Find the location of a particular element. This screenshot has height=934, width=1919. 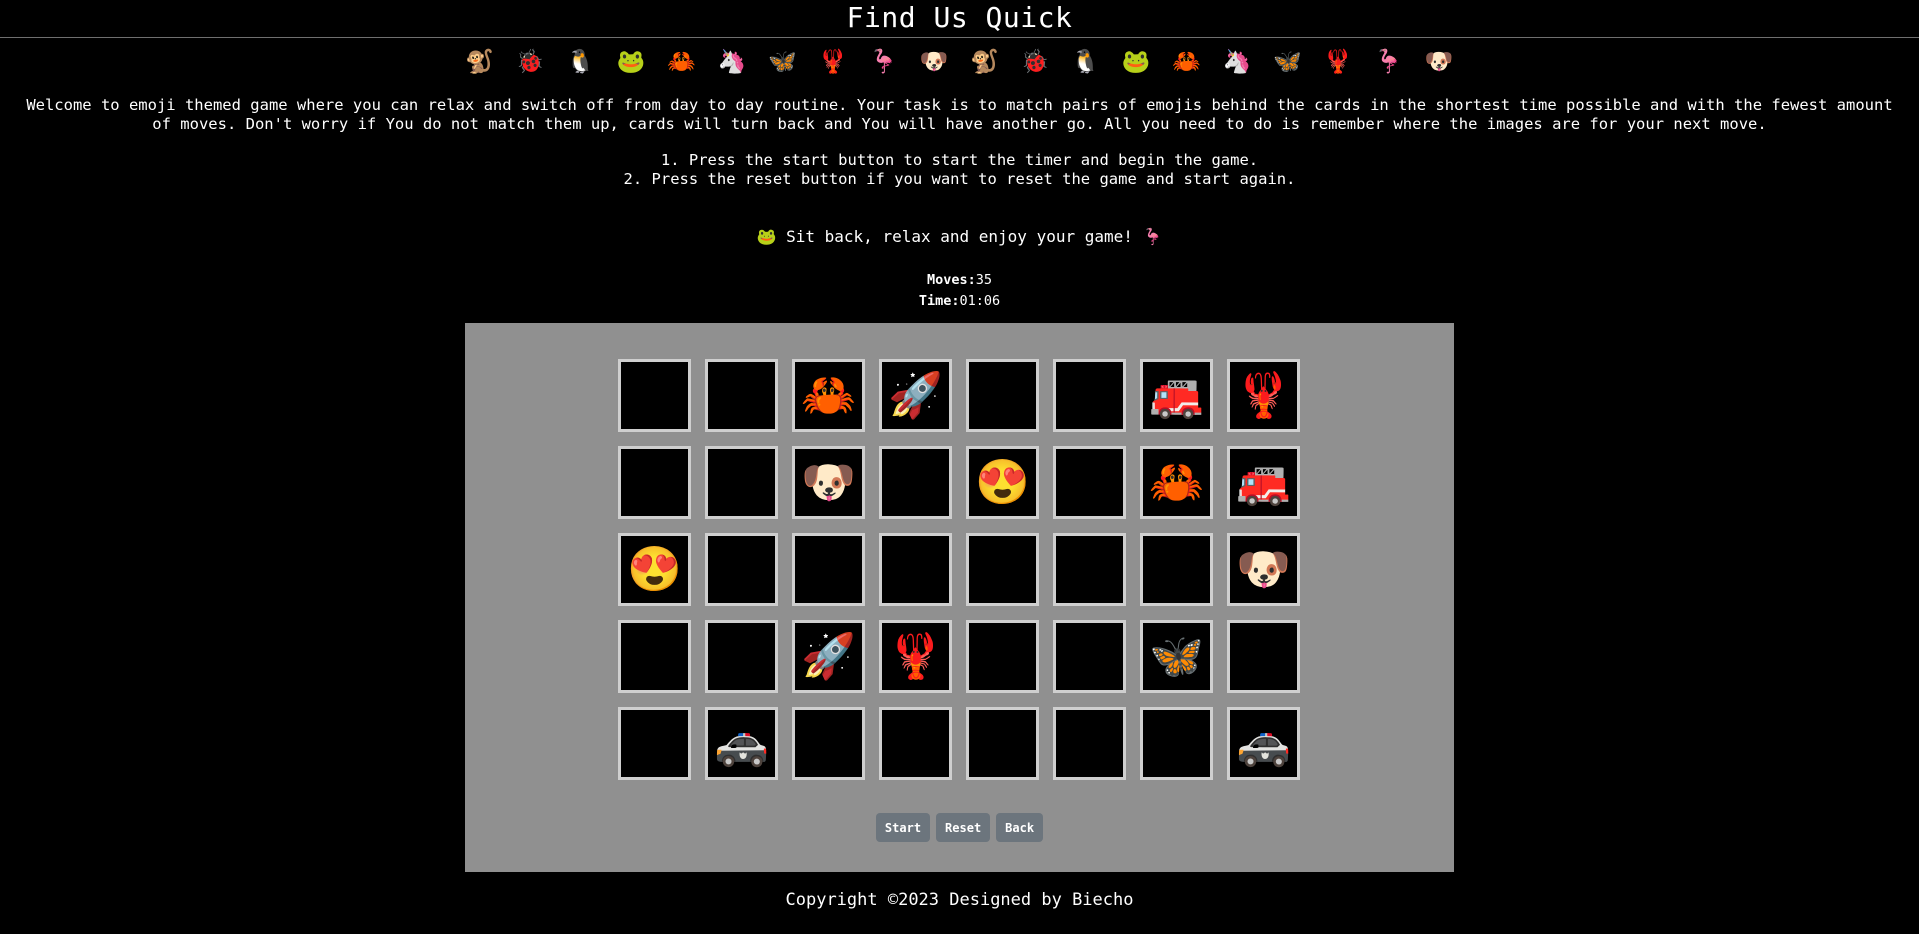

time-label: Time: is located at coordinates (939, 301).